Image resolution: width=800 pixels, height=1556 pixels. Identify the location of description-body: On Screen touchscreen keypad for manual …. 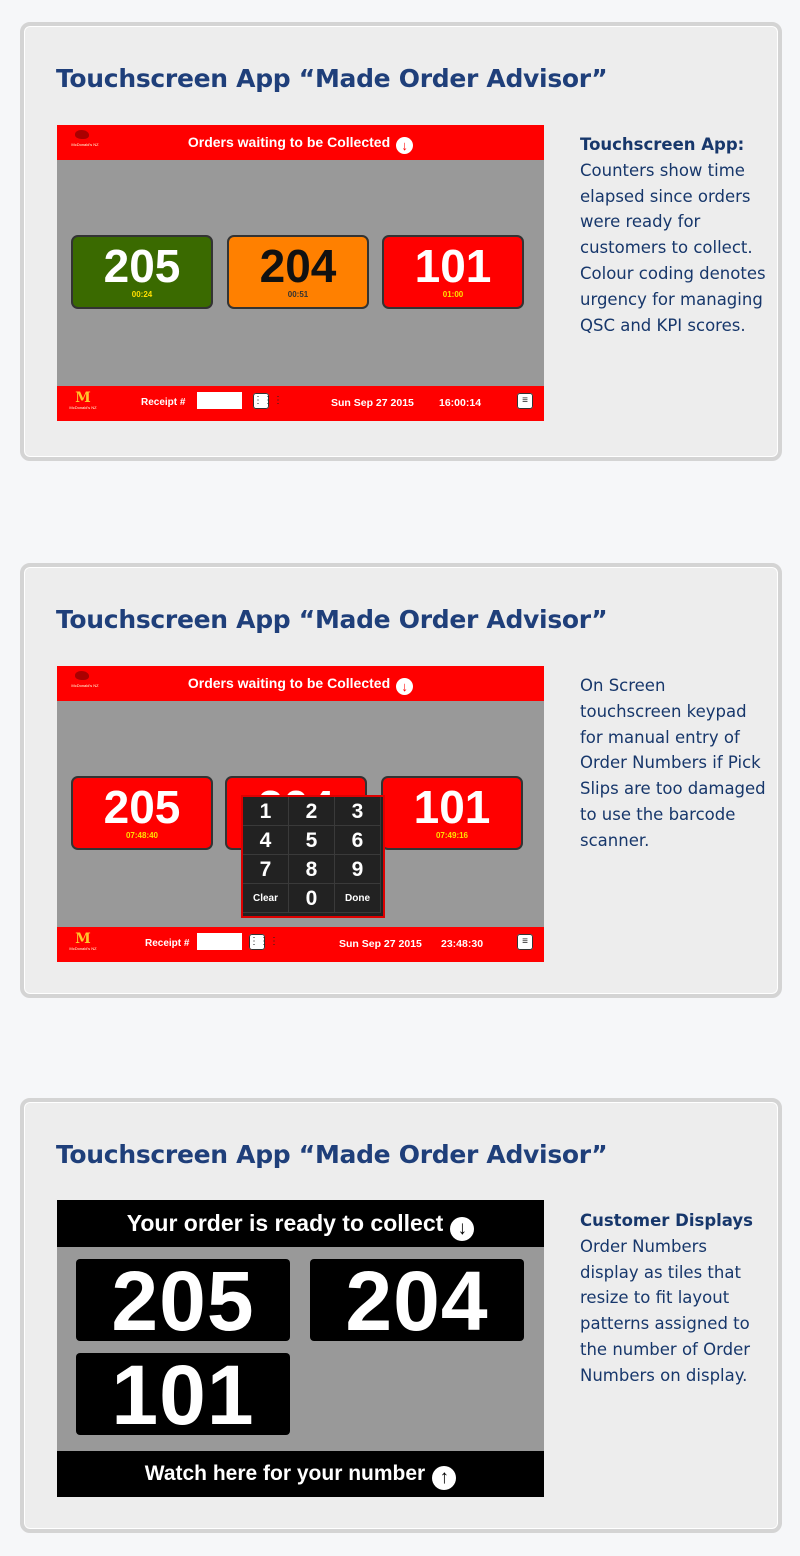
(673, 763).